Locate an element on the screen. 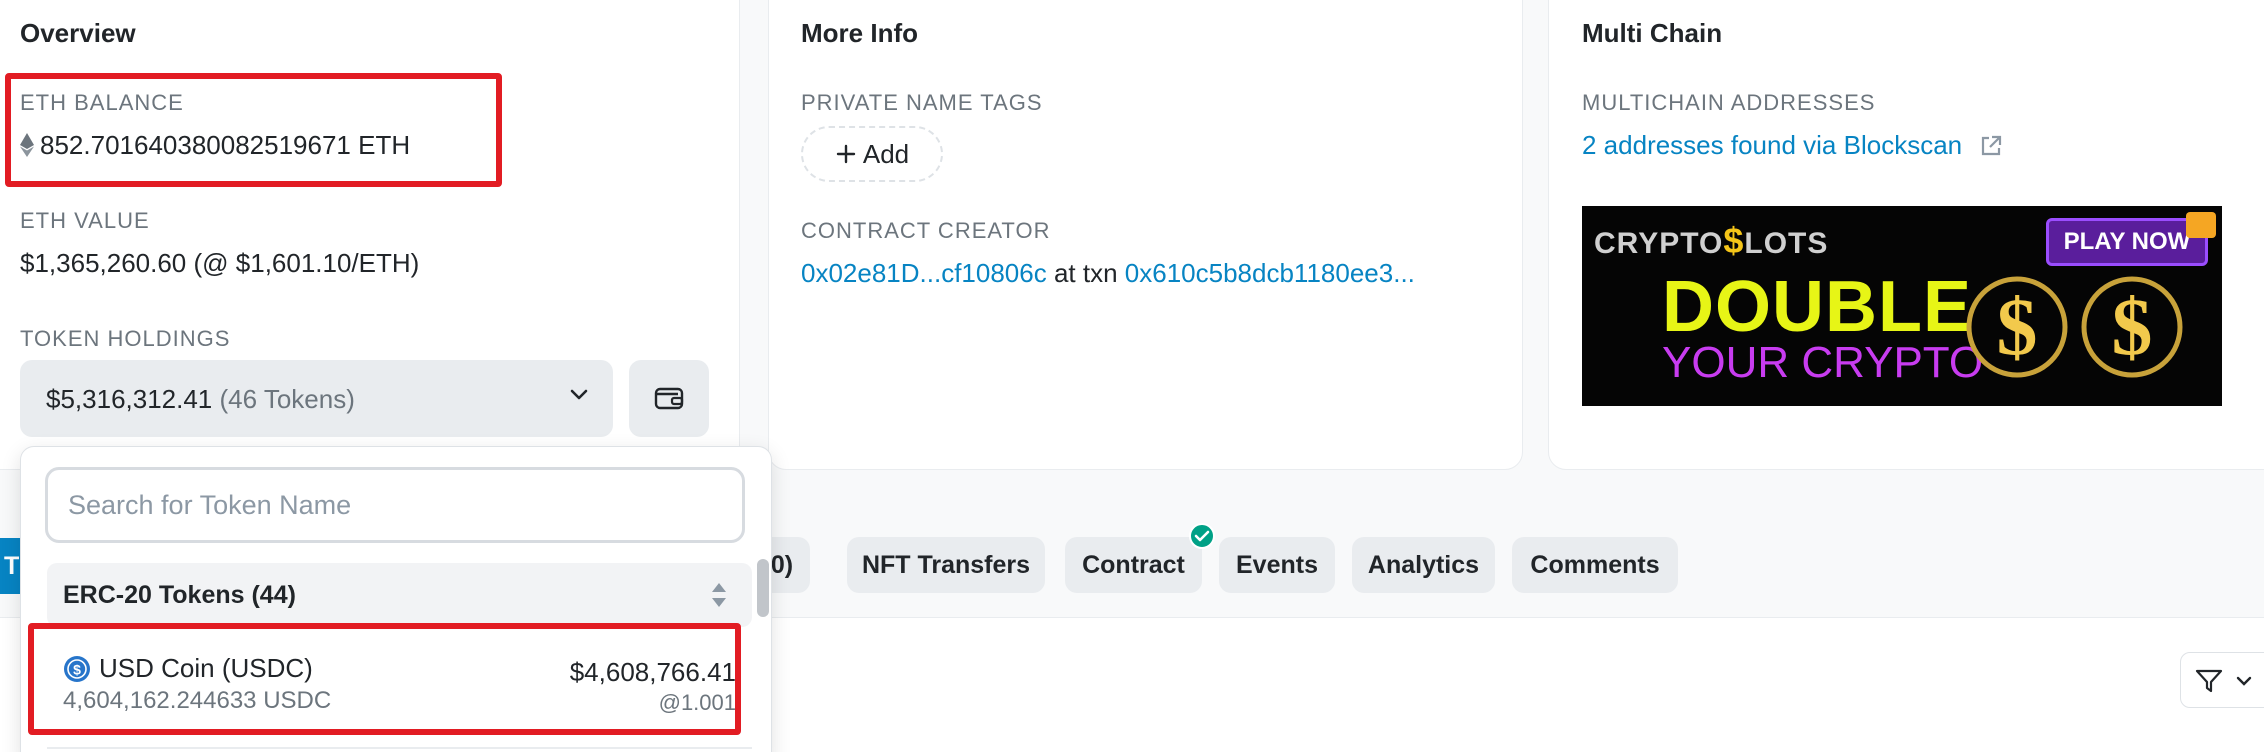  add-name-tag-button: Add is located at coordinates (872, 154).